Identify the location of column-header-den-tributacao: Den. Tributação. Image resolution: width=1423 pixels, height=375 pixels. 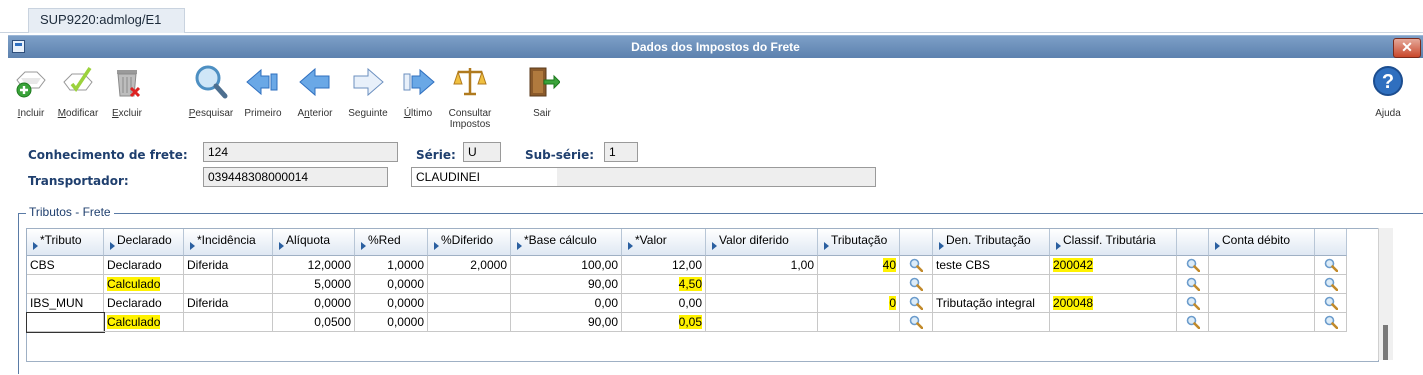
(991, 242).